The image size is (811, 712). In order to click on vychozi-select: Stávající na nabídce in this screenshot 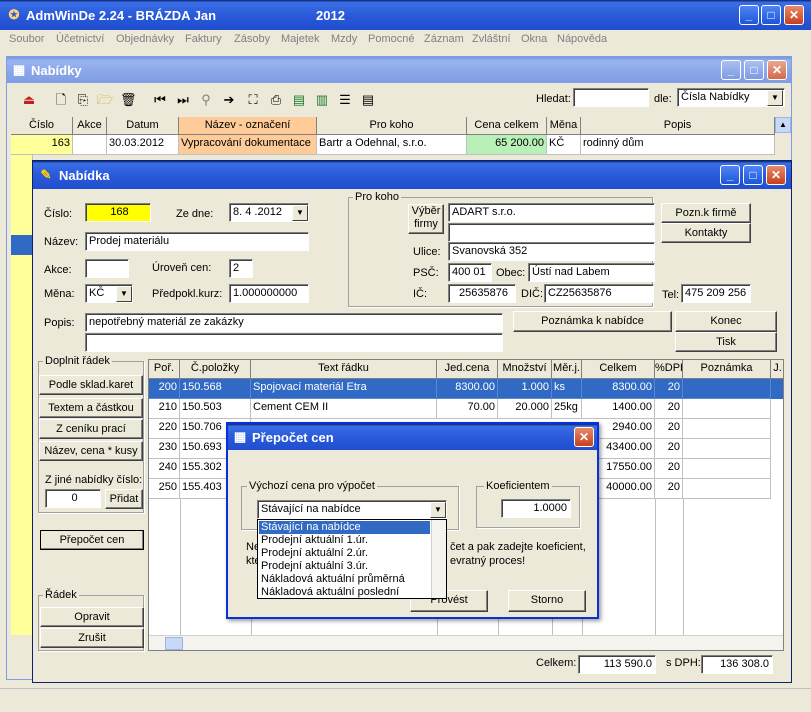, I will do `click(352, 509)`.